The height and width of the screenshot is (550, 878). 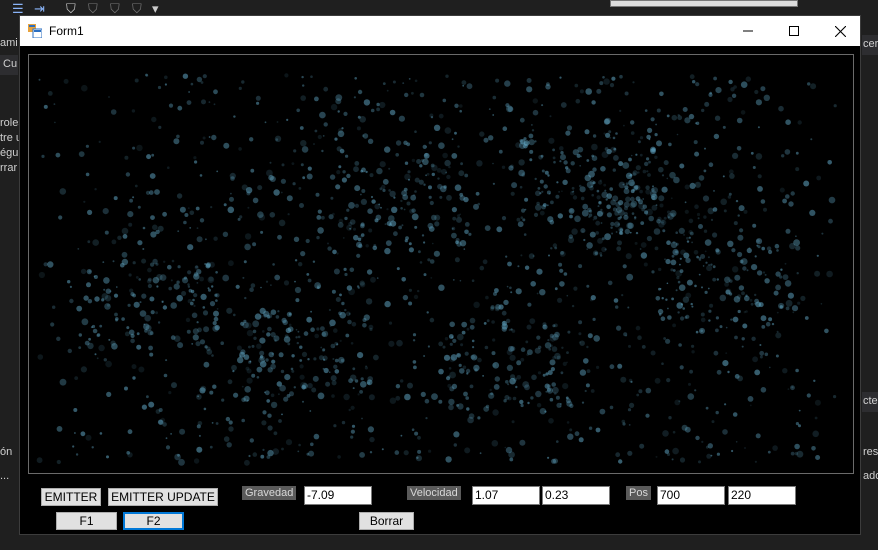 I want to click on ide-fragment: cera, so click(x=870, y=44).